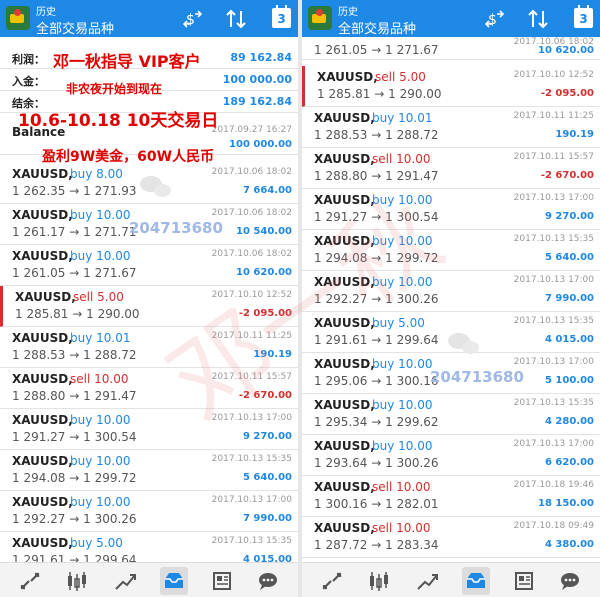 This screenshot has height=597, width=600. What do you see at coordinates (376, 217) in the screenshot?
I see `trade-prices: 1 291.27 → 1 300.54` at bounding box center [376, 217].